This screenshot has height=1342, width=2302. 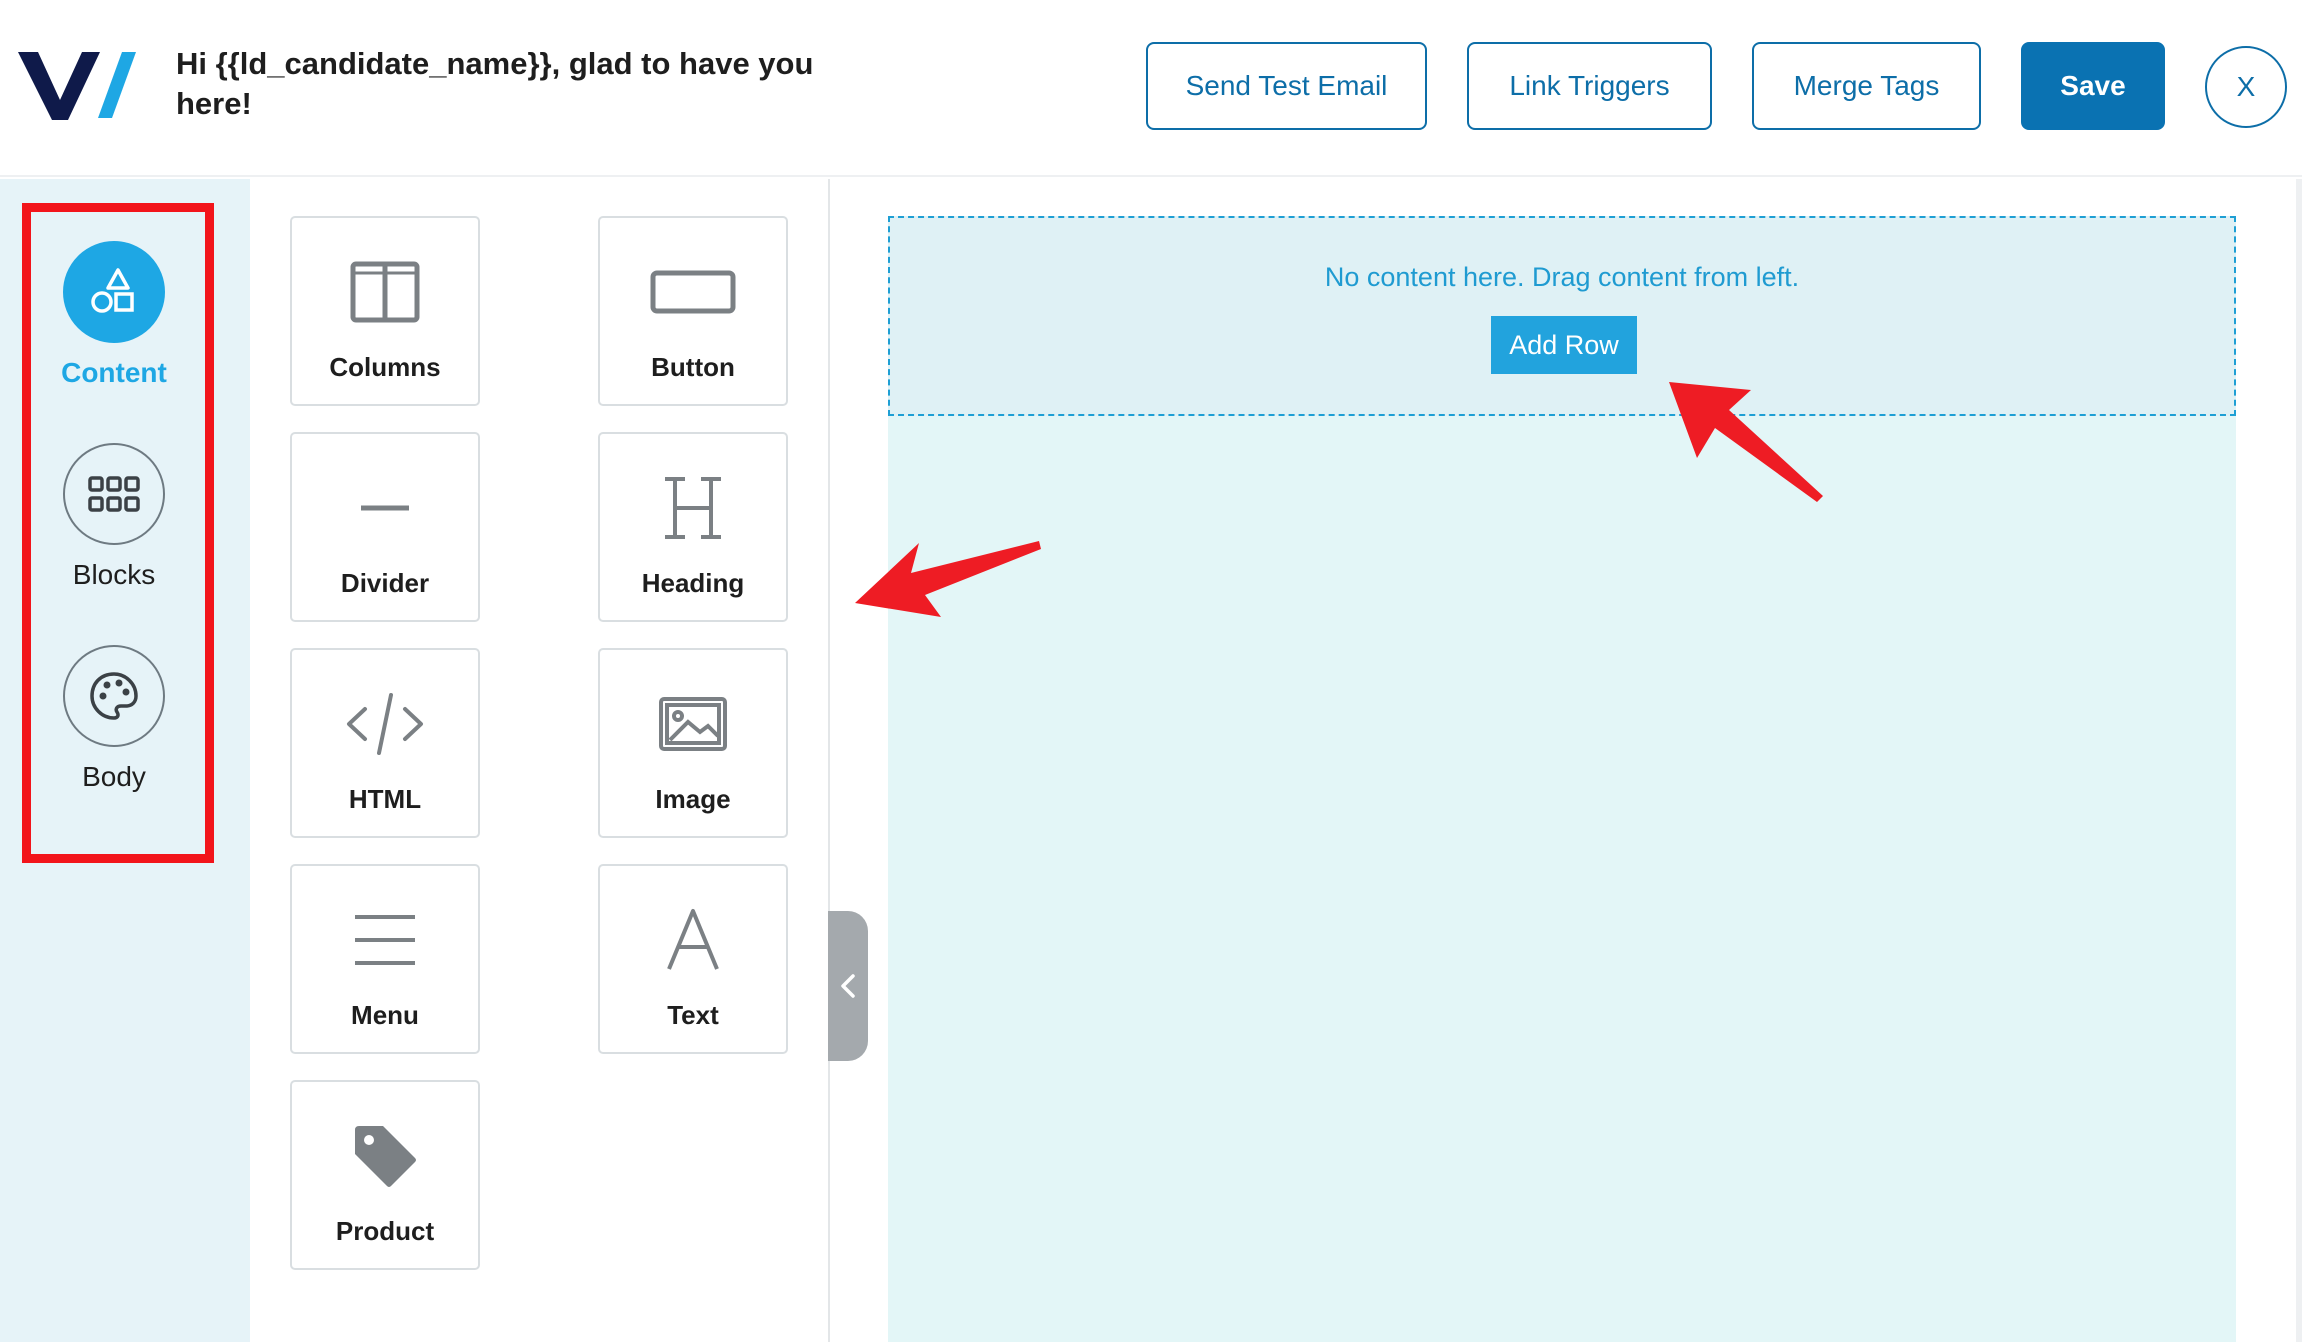 I want to click on tool-label: Image, so click(x=693, y=799).